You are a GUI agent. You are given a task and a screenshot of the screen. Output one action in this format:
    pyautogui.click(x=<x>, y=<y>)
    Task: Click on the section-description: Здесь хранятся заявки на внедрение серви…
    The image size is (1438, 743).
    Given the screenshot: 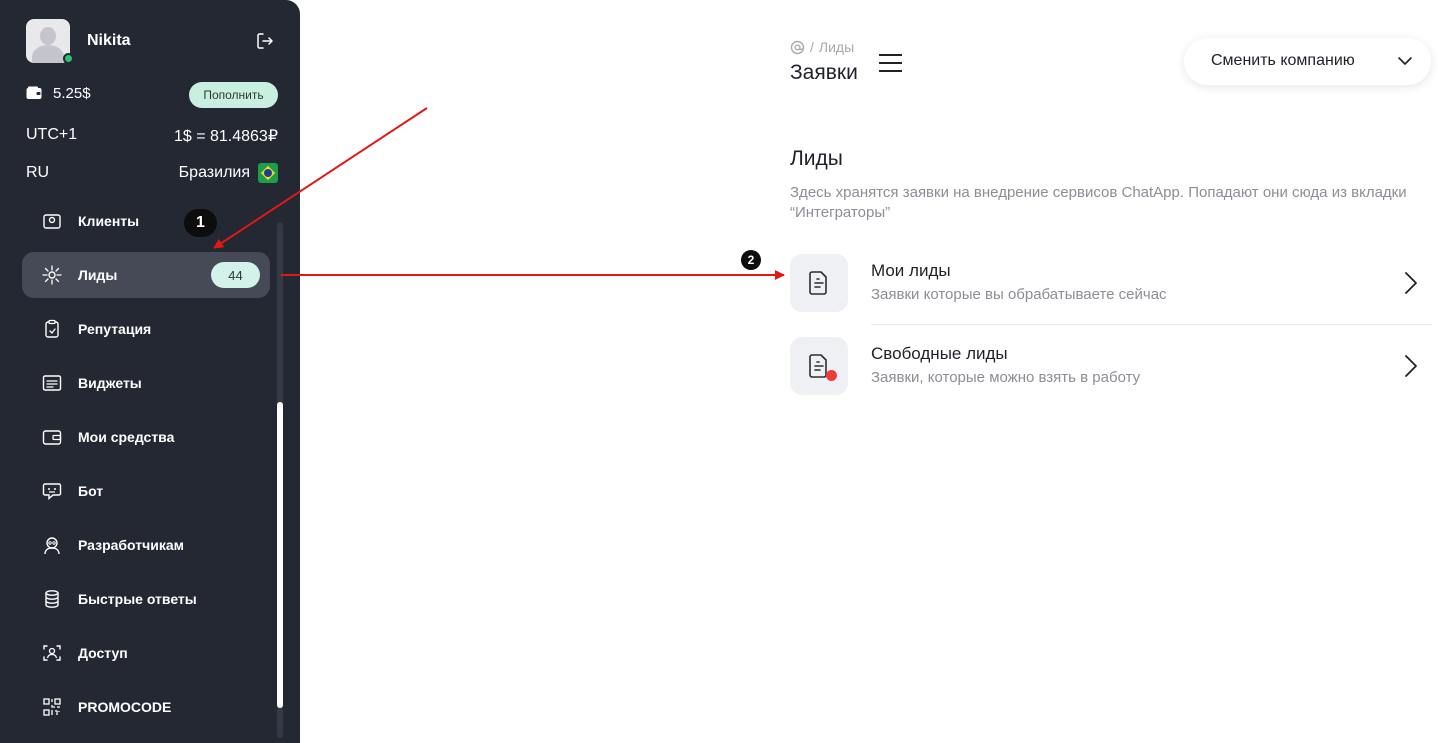 What is the action you would take?
    pyautogui.click(x=1098, y=202)
    